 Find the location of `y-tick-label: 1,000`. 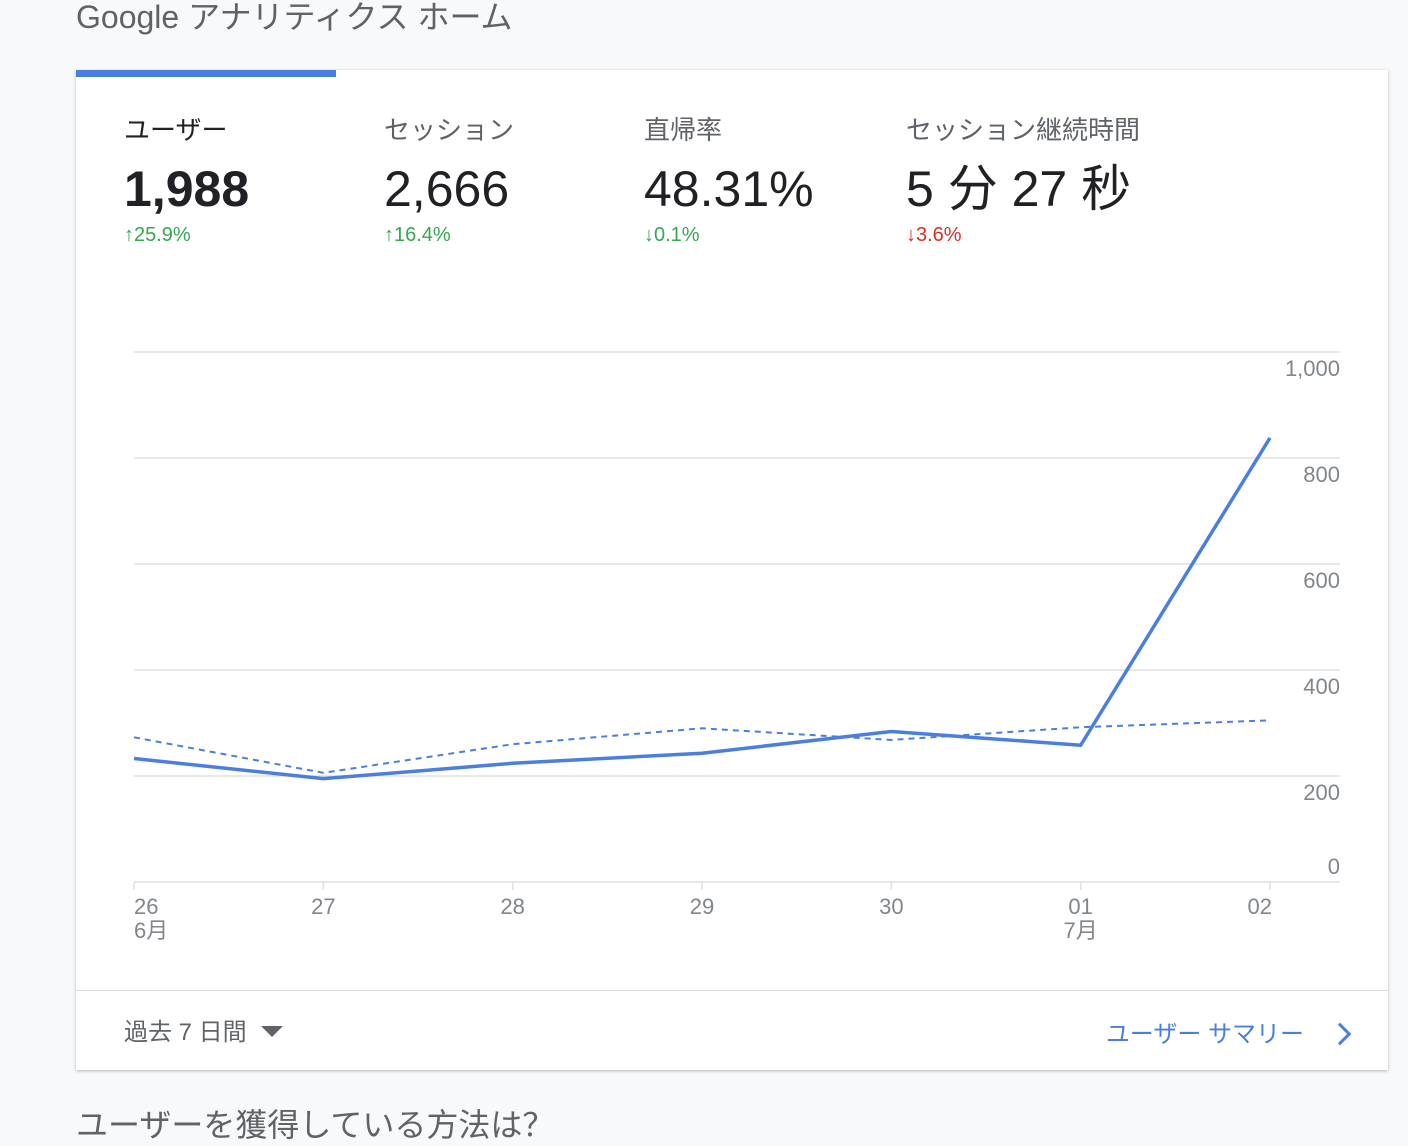

y-tick-label: 1,000 is located at coordinates (1312, 368).